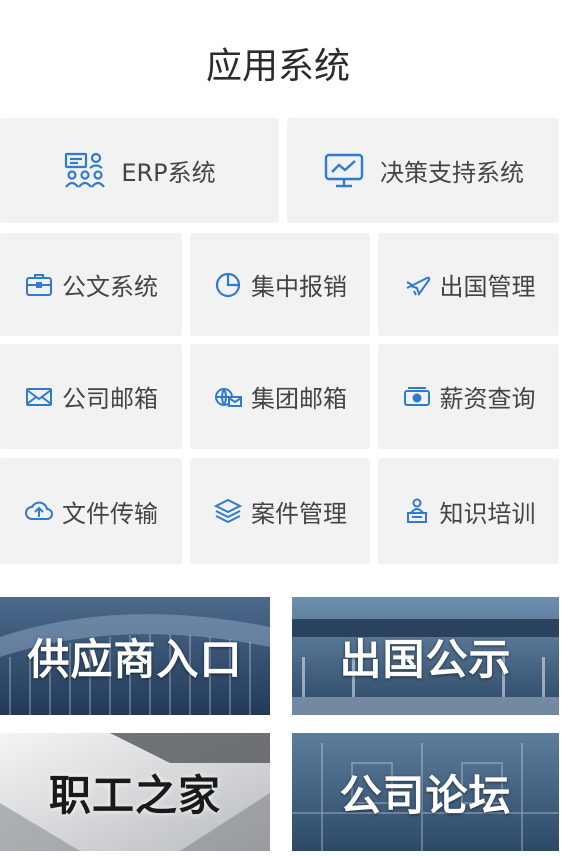  I want to click on pie-chart-icon, so click(228, 284).